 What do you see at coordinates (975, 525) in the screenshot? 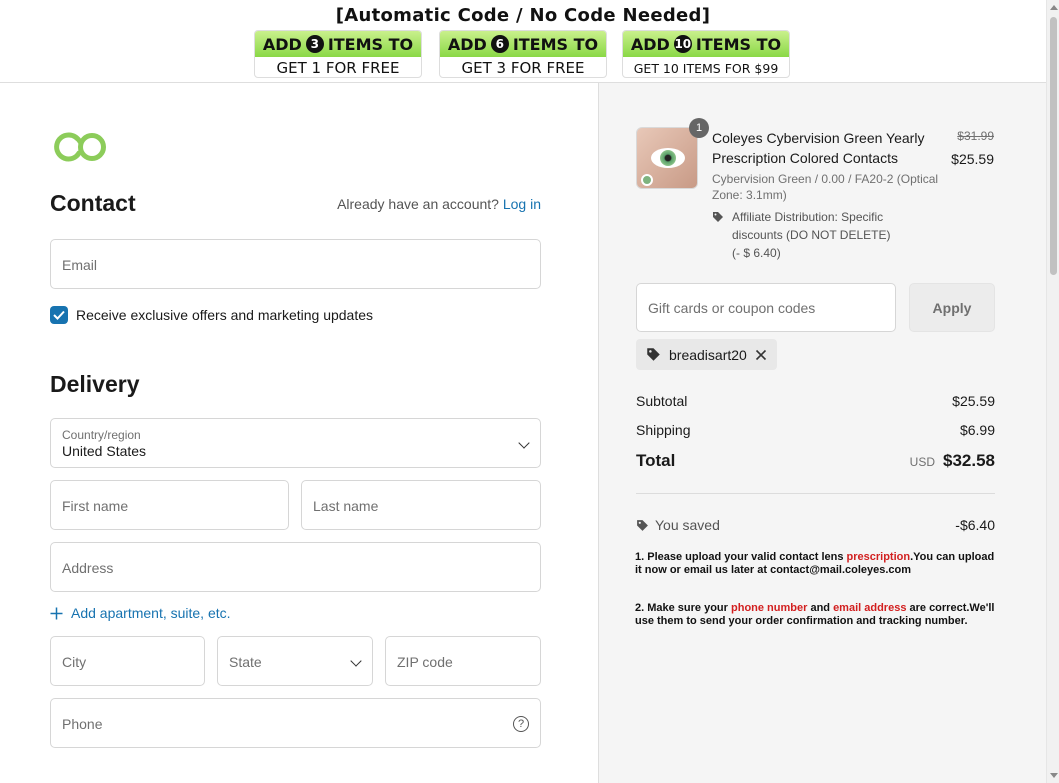
I see `saved-value: -$6.40` at bounding box center [975, 525].